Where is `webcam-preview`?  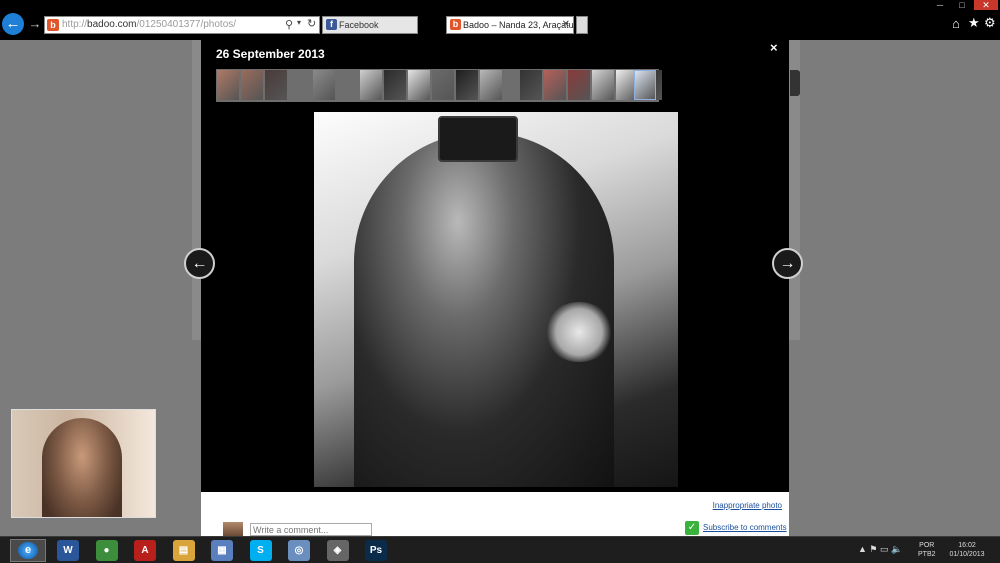 webcam-preview is located at coordinates (83, 463).